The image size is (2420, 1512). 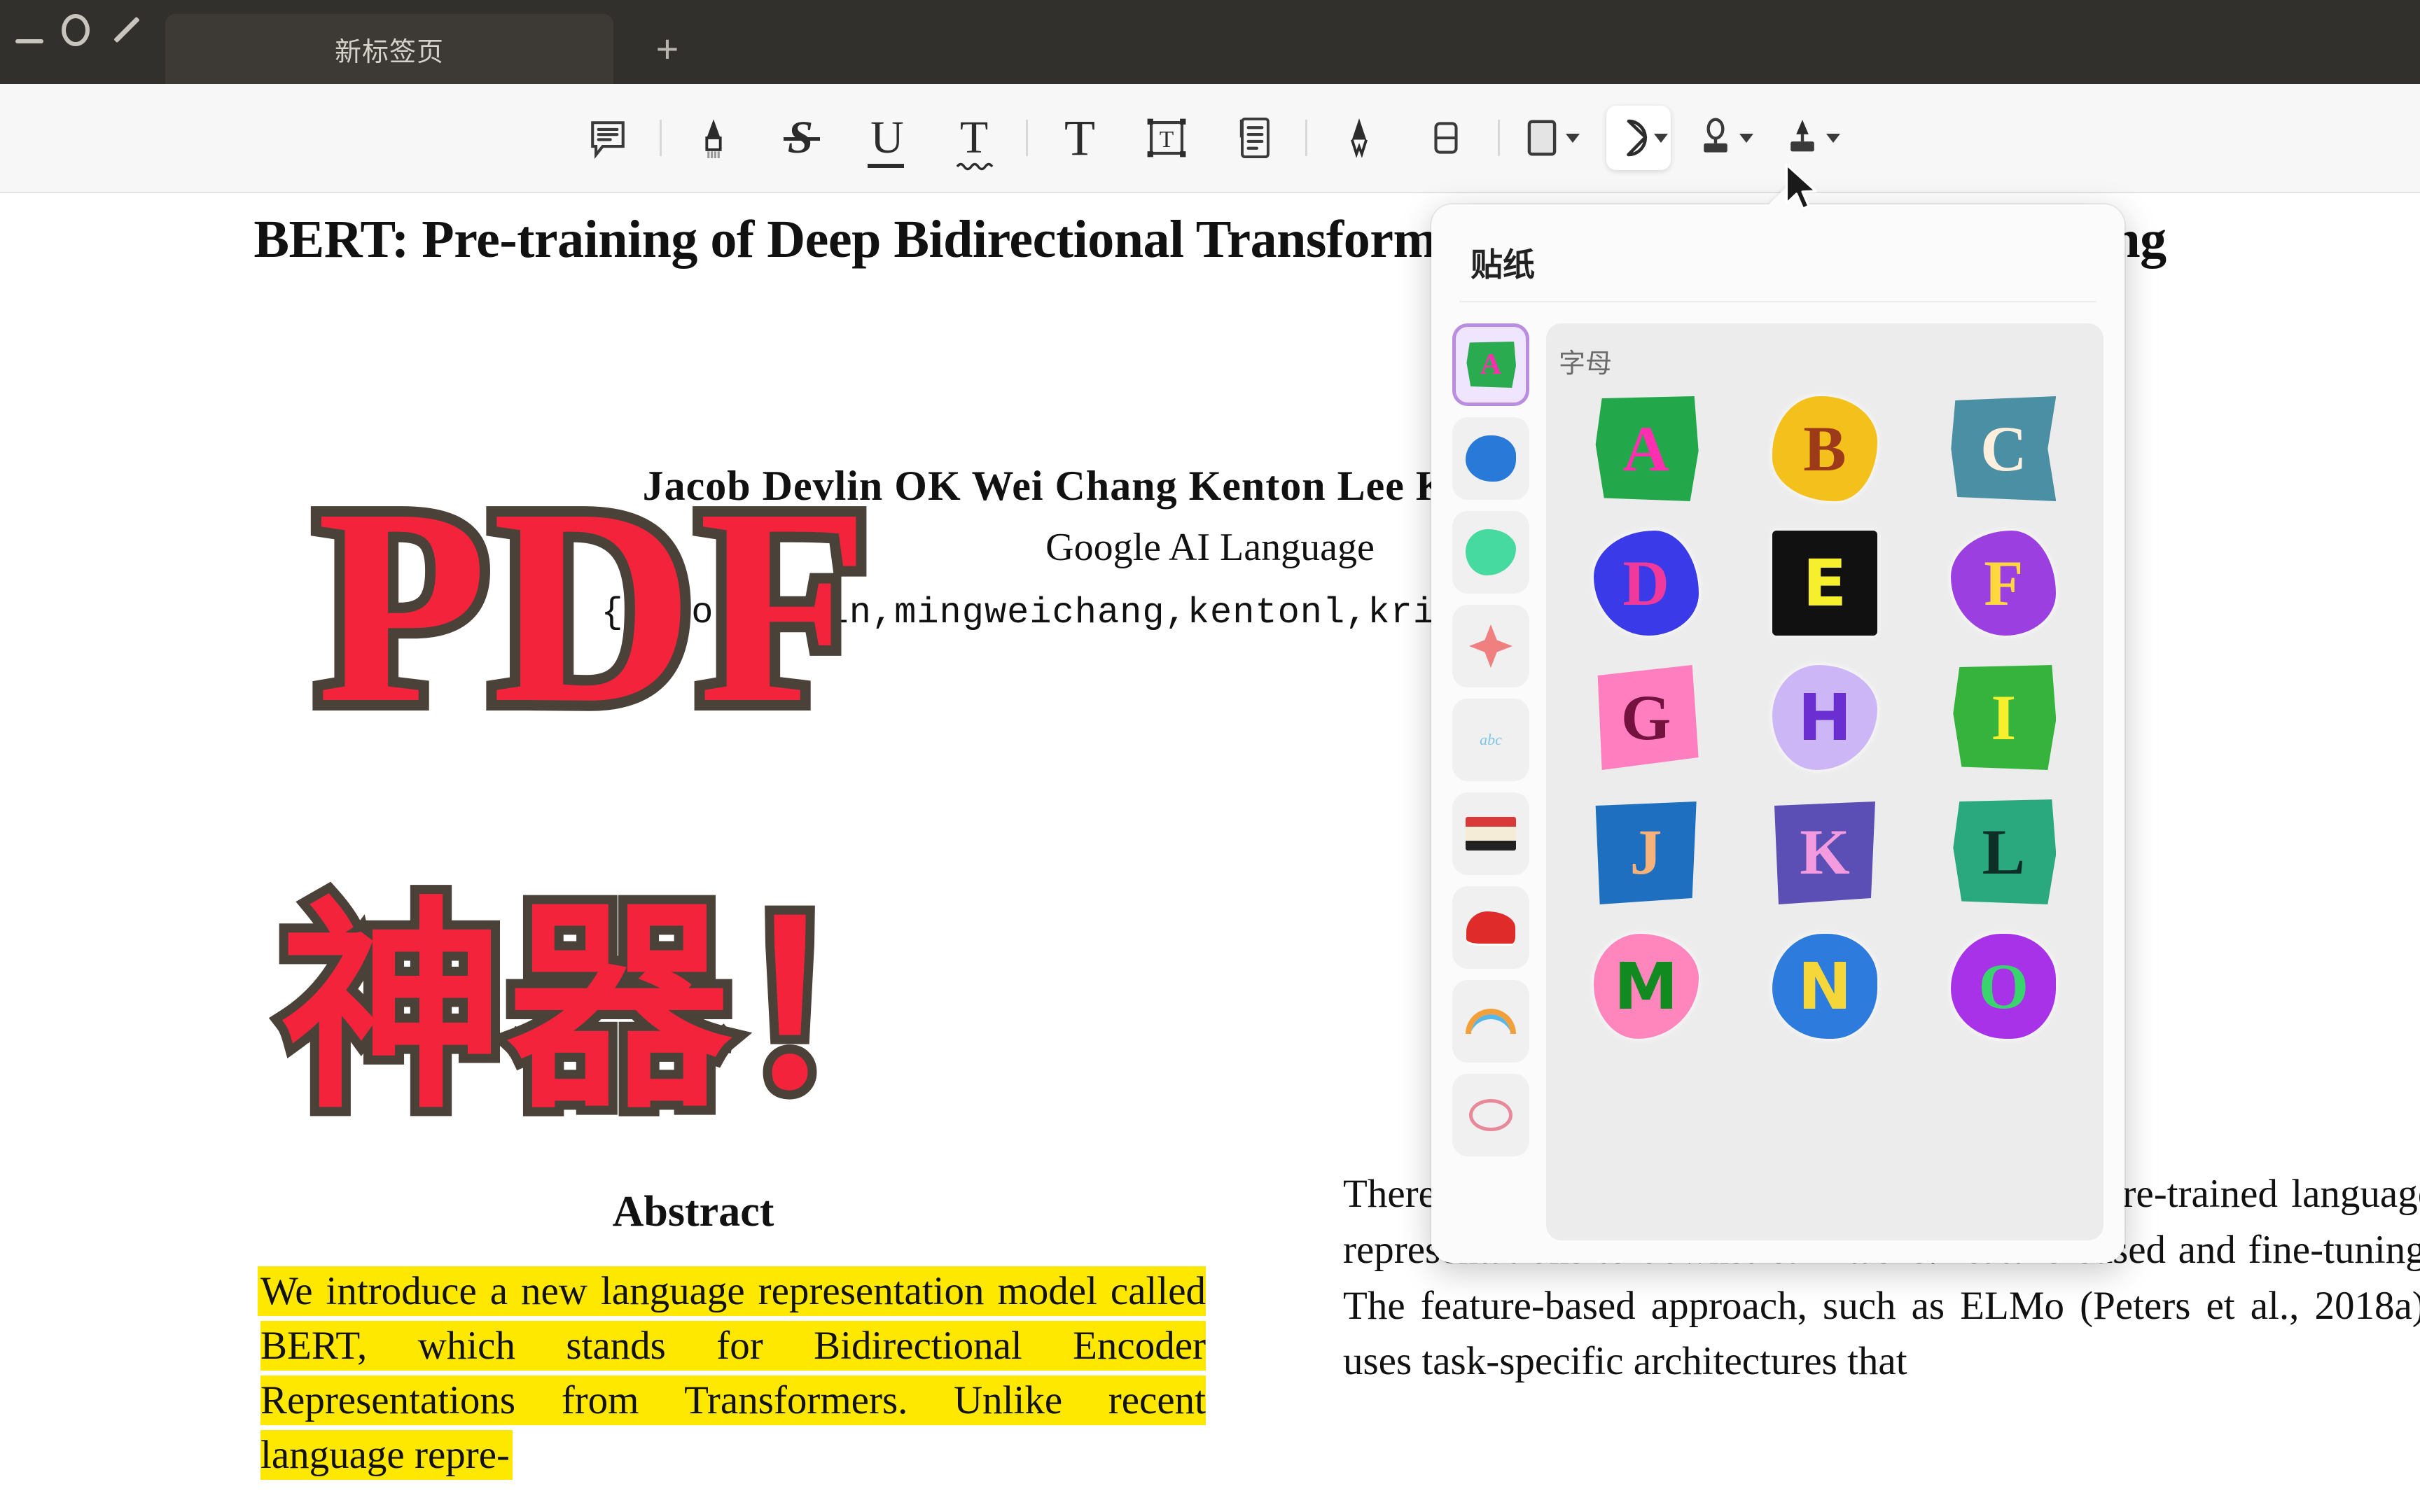 I want to click on category-circle, so click(x=1490, y=1115).